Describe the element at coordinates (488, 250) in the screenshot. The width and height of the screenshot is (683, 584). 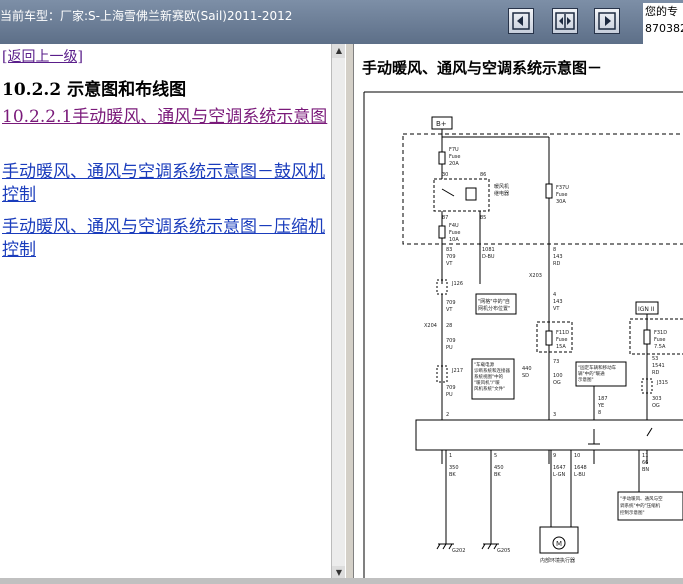
I see `wire-label: 1081` at that location.